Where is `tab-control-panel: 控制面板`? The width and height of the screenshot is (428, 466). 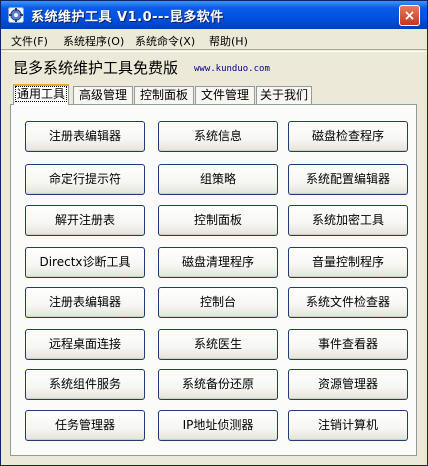
tab-control-panel: 控制面板 is located at coordinates (164, 95).